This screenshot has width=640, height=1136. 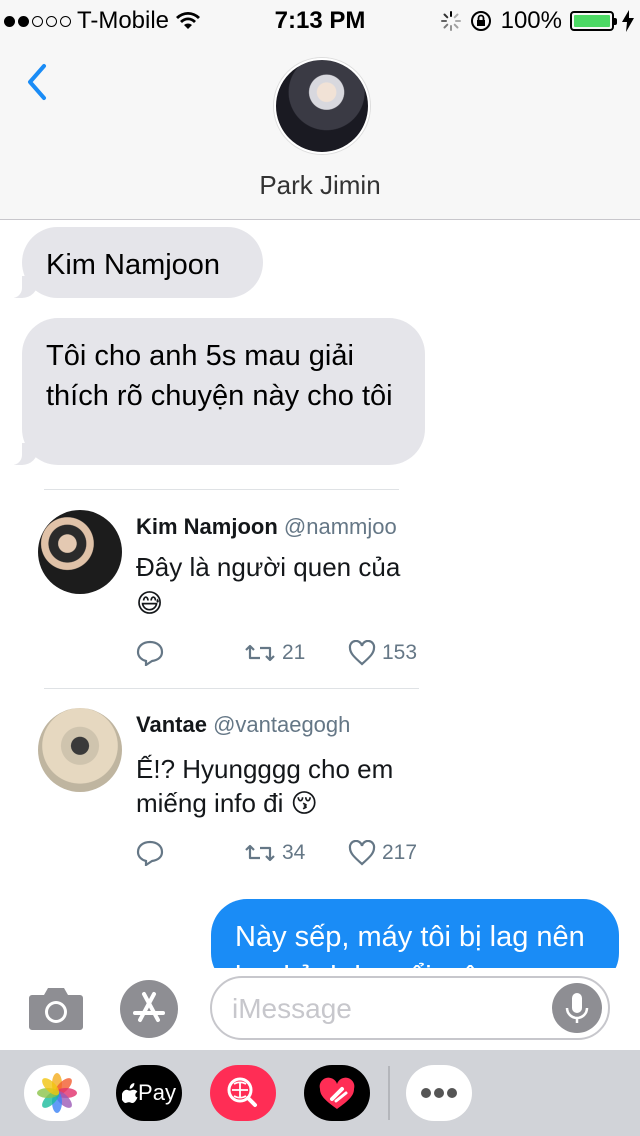 I want to click on tweet-emoji: 😅, so click(x=150, y=603).